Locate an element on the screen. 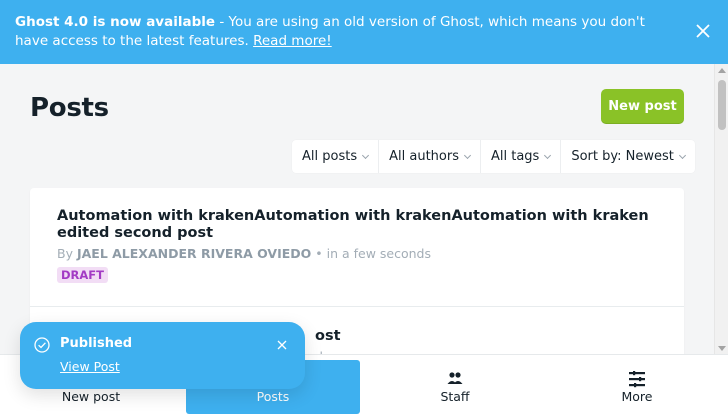  nav-staff: Staff is located at coordinates (455, 387).